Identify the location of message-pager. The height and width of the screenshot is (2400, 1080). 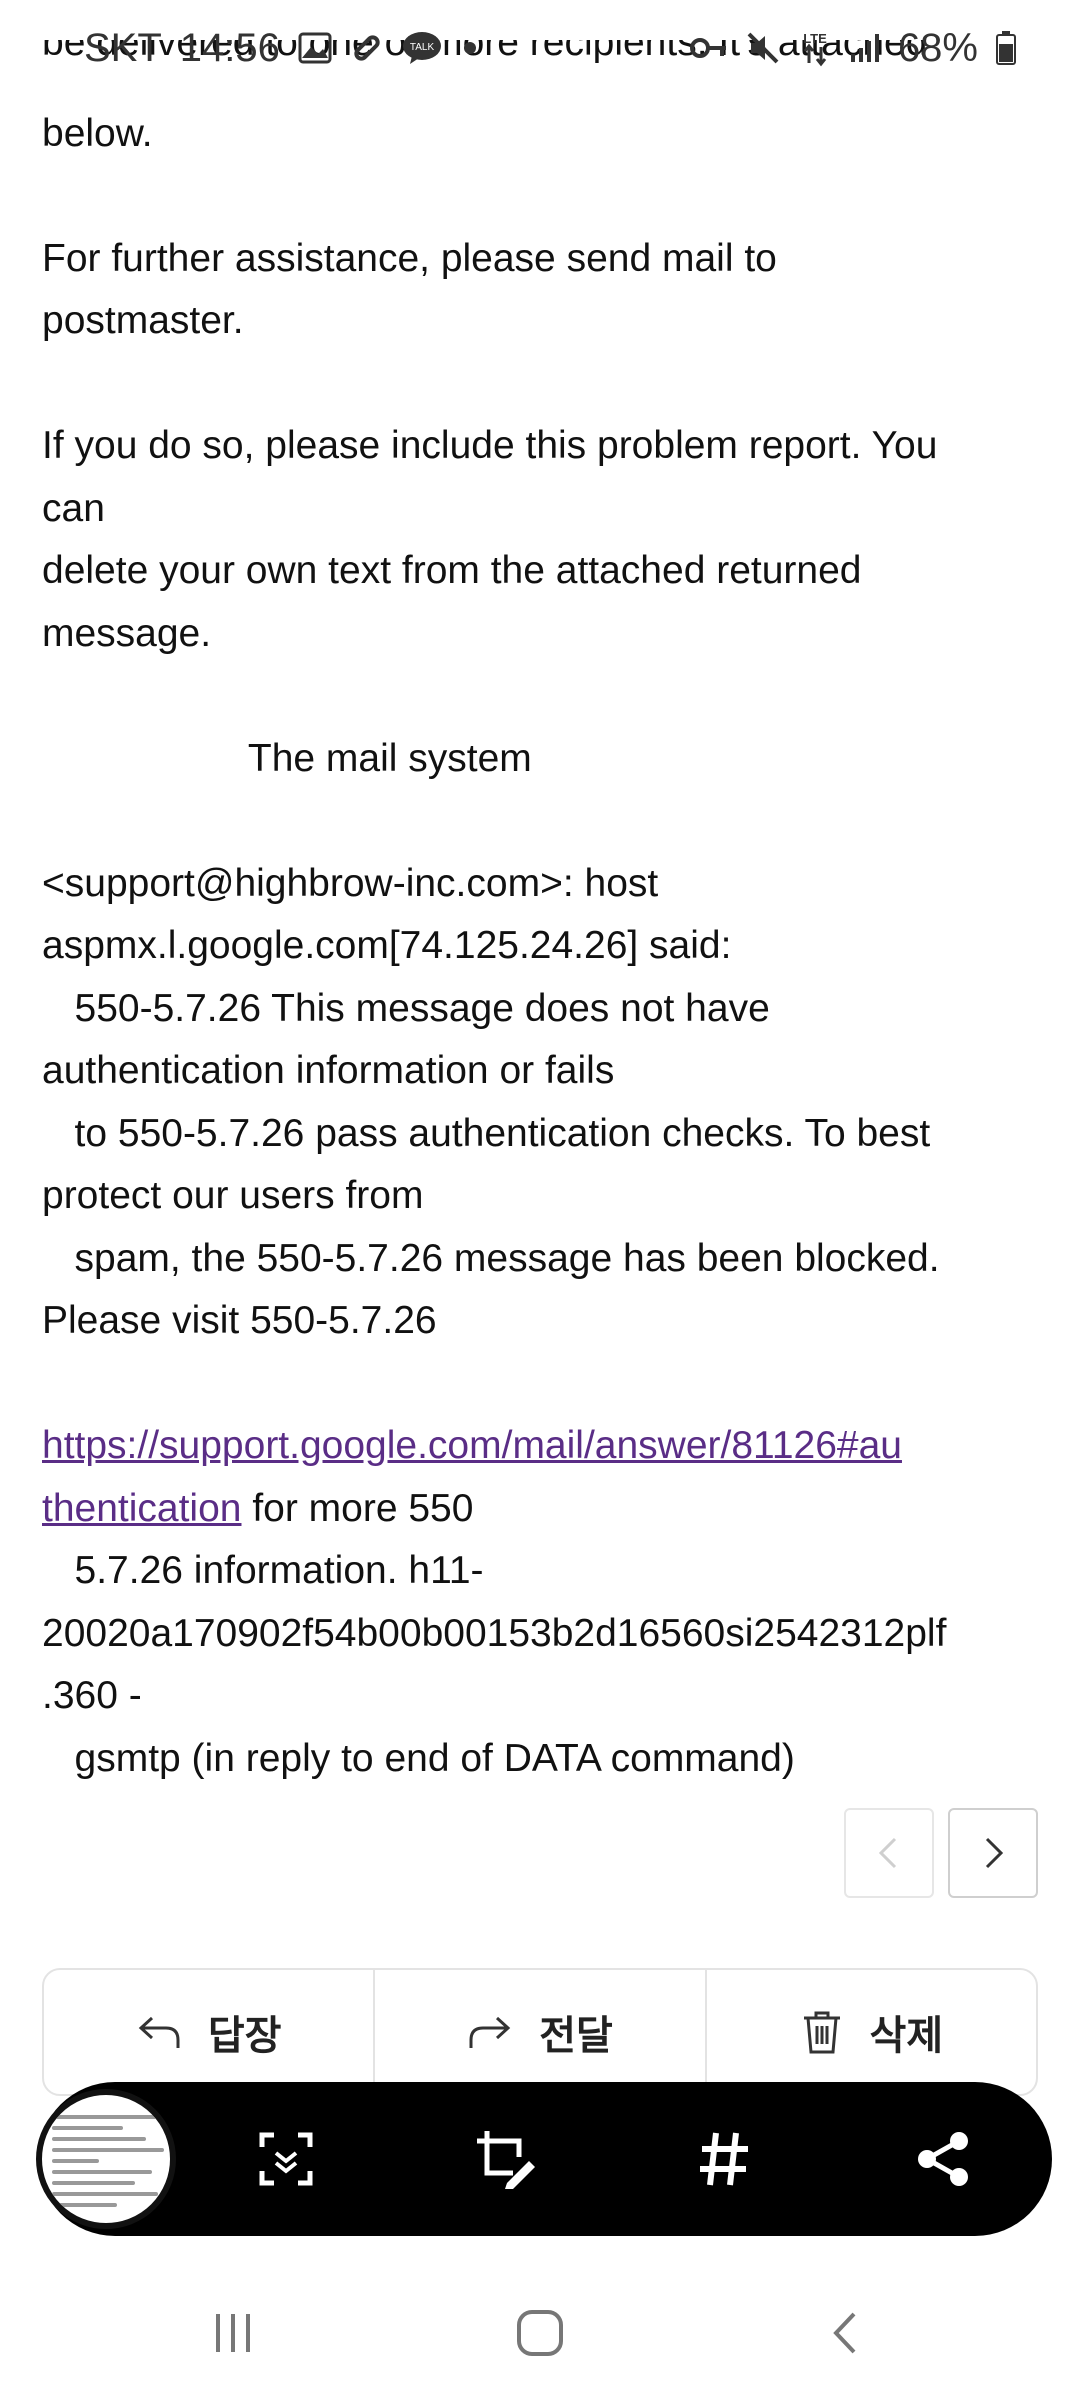
(941, 1853).